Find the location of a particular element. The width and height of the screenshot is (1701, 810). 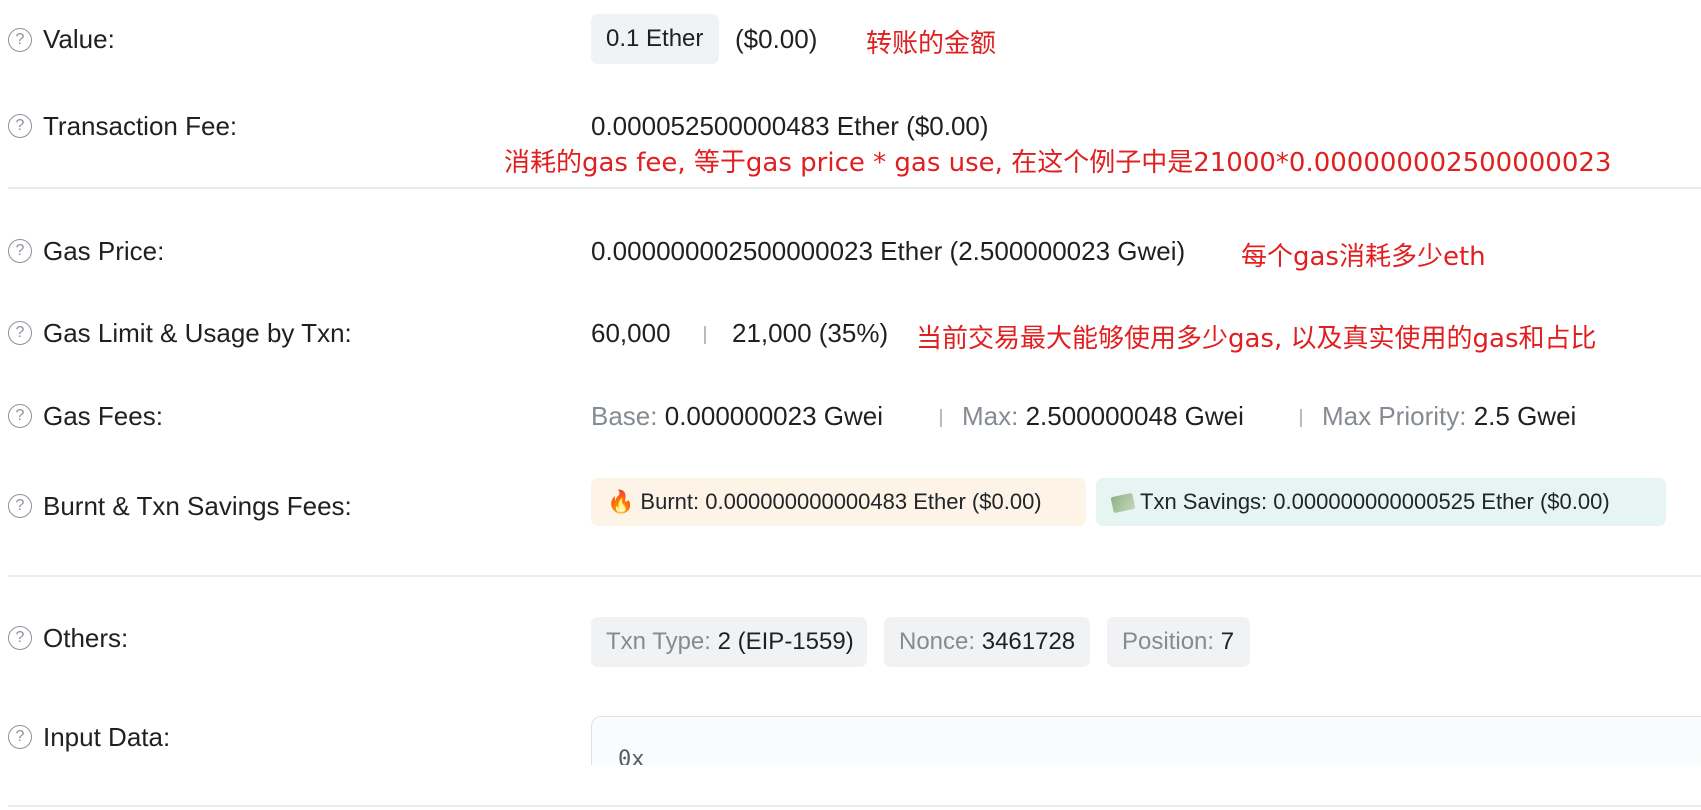

fire-icon: 🔥 is located at coordinates (621, 501).